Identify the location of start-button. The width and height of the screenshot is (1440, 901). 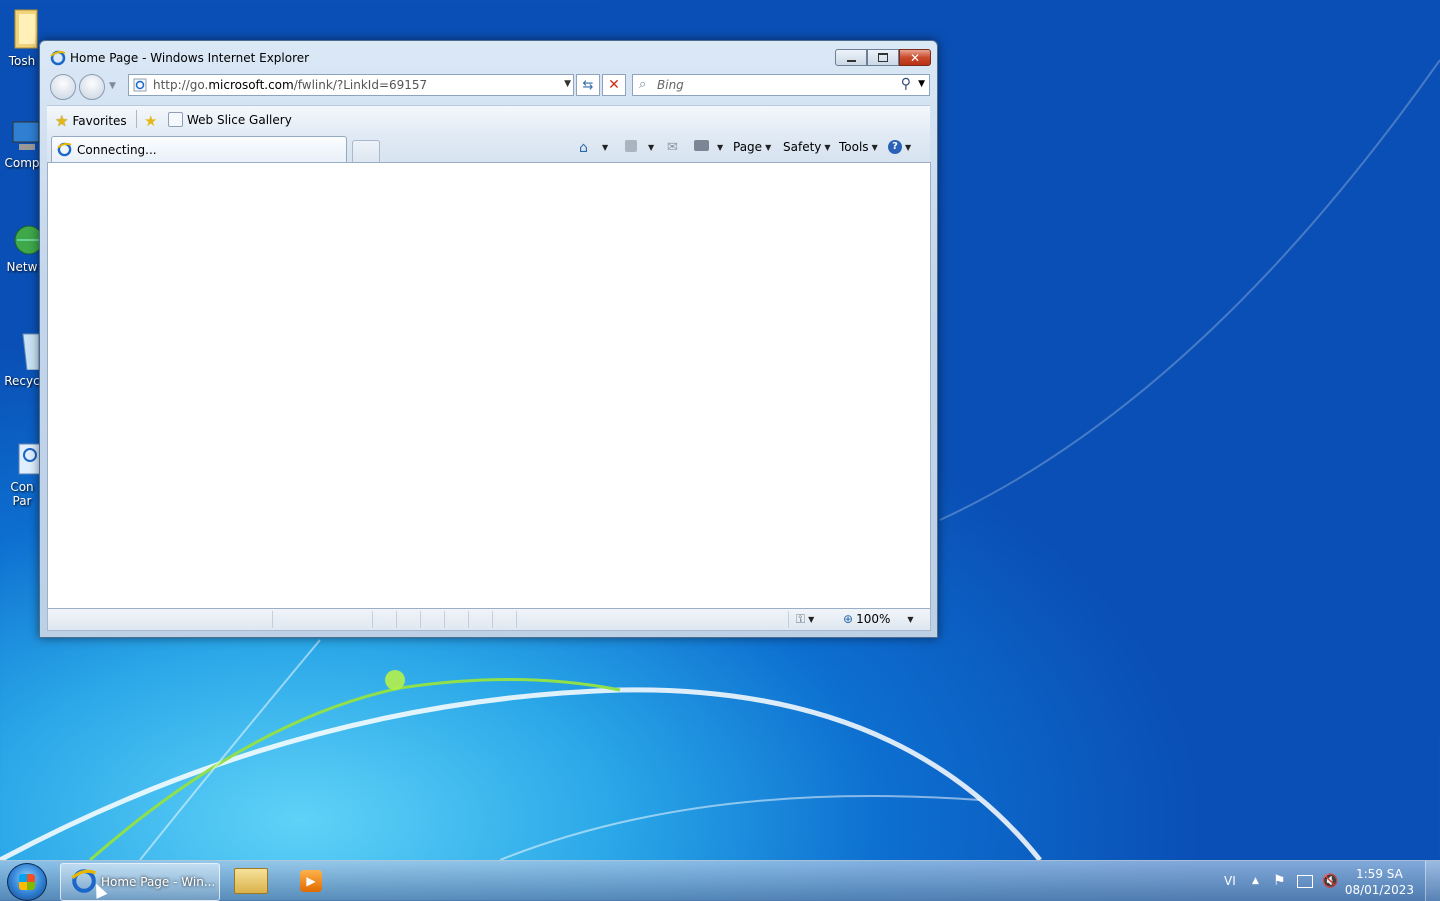
(27, 882).